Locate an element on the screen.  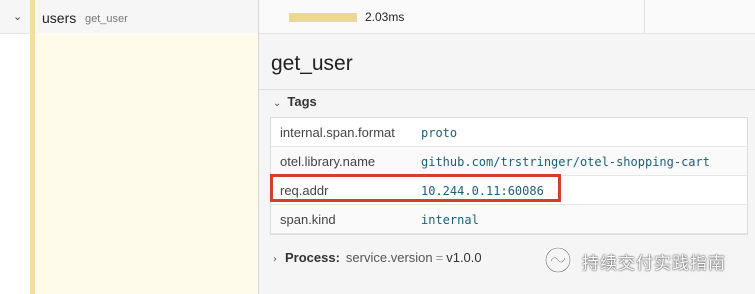
tag-value: 10.244.0.11:60086 is located at coordinates (482, 191).